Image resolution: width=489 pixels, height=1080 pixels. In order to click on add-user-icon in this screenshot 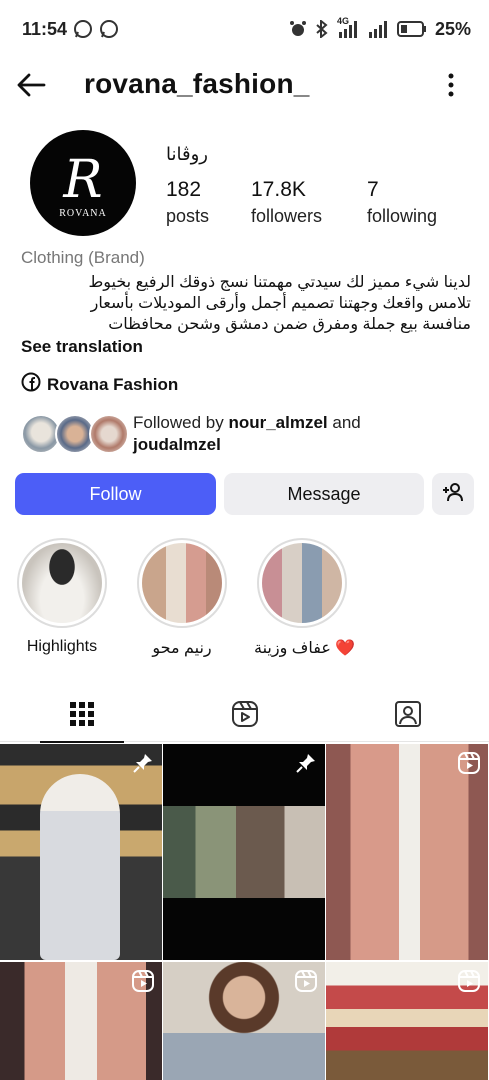, I will do `click(453, 494)`.